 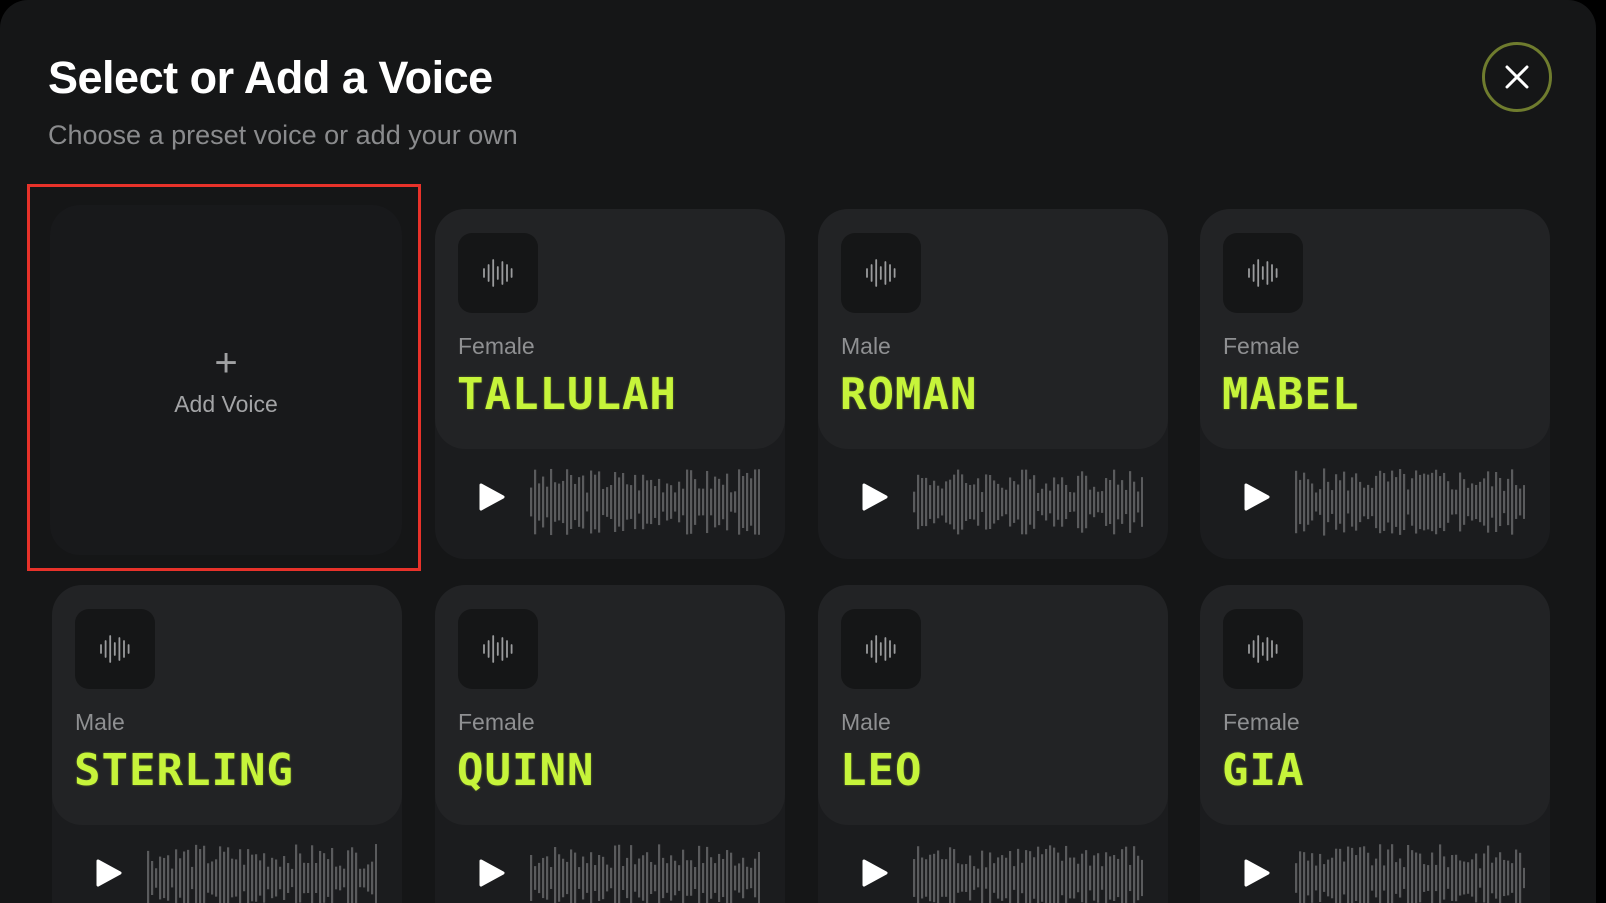 I want to click on voice-card: Male STERLING, so click(x=227, y=744).